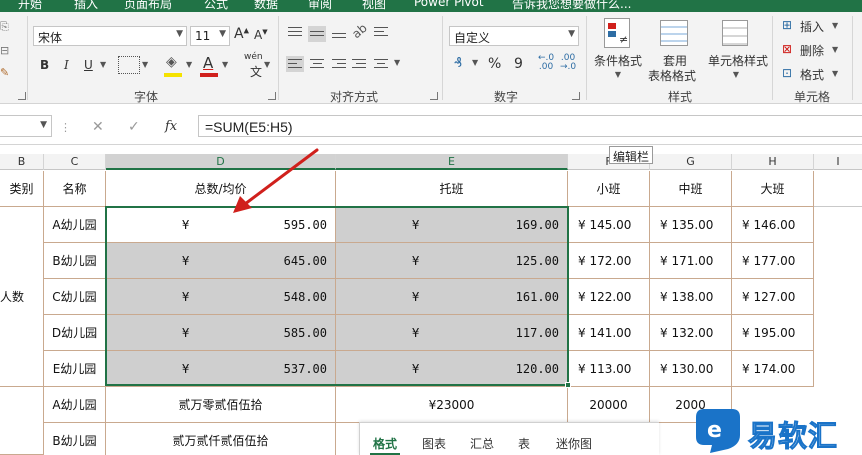 Image resolution: width=862 pixels, height=455 pixels. What do you see at coordinates (148, 6) in the screenshot?
I see `tab-page-layout: 页面布局` at bounding box center [148, 6].